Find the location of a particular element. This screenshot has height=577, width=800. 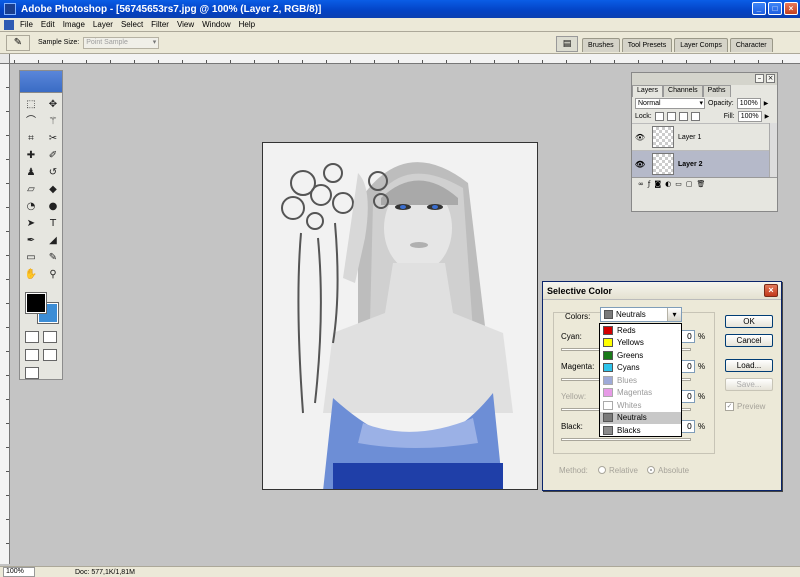

dialog-titlebar: Selective Color × is located at coordinates (662, 291).